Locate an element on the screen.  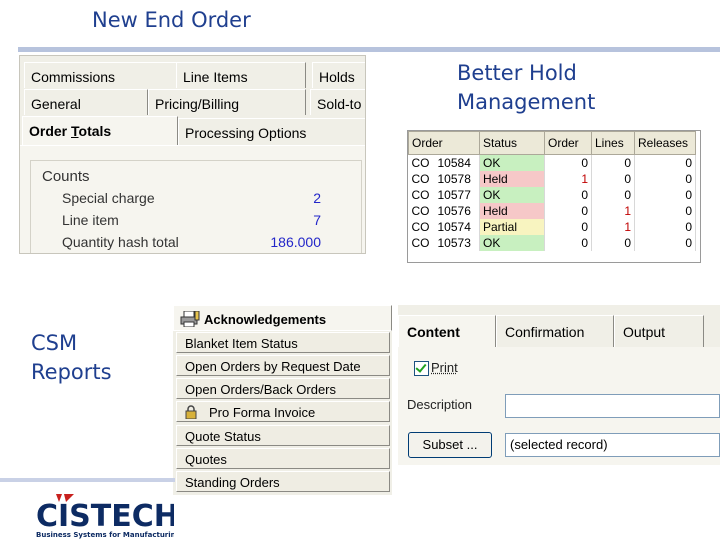
hold-row: CO 10573 OK 0 0 0 is located at coordinates (552, 243).